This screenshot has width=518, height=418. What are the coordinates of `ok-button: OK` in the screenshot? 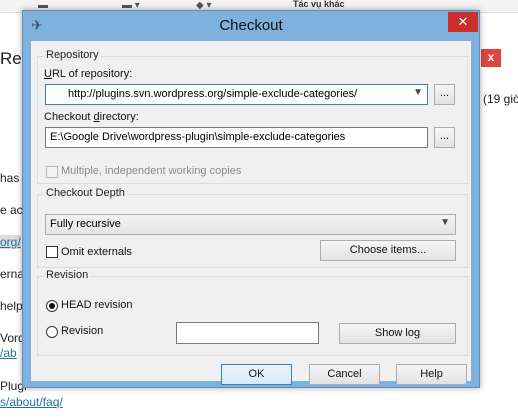 It's located at (256, 374).